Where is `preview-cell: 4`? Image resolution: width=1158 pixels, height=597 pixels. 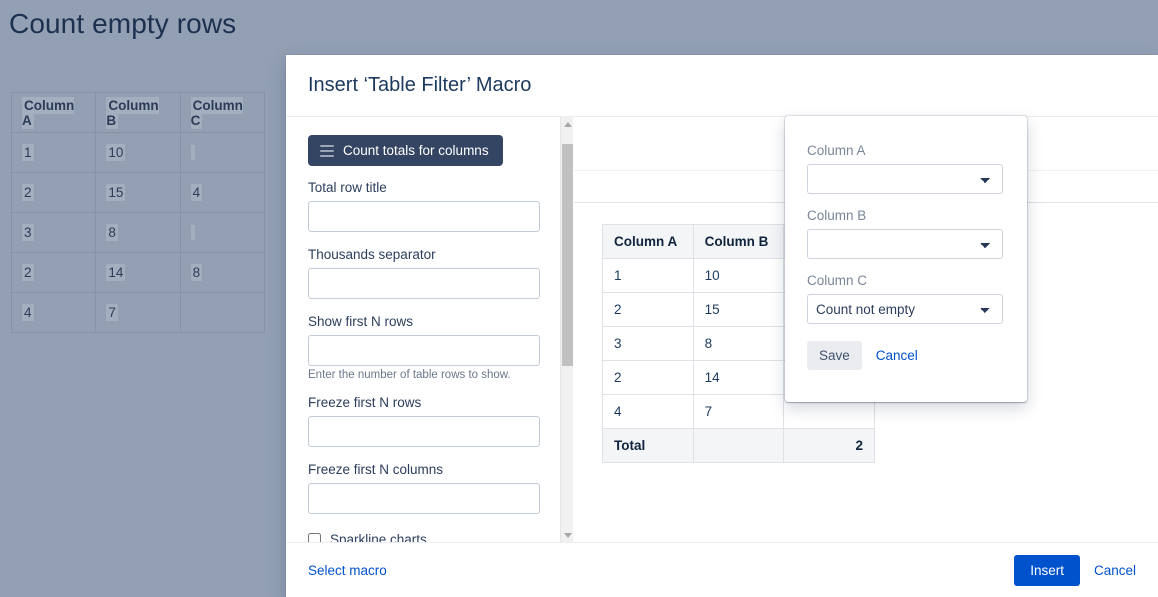 preview-cell: 4 is located at coordinates (648, 411).